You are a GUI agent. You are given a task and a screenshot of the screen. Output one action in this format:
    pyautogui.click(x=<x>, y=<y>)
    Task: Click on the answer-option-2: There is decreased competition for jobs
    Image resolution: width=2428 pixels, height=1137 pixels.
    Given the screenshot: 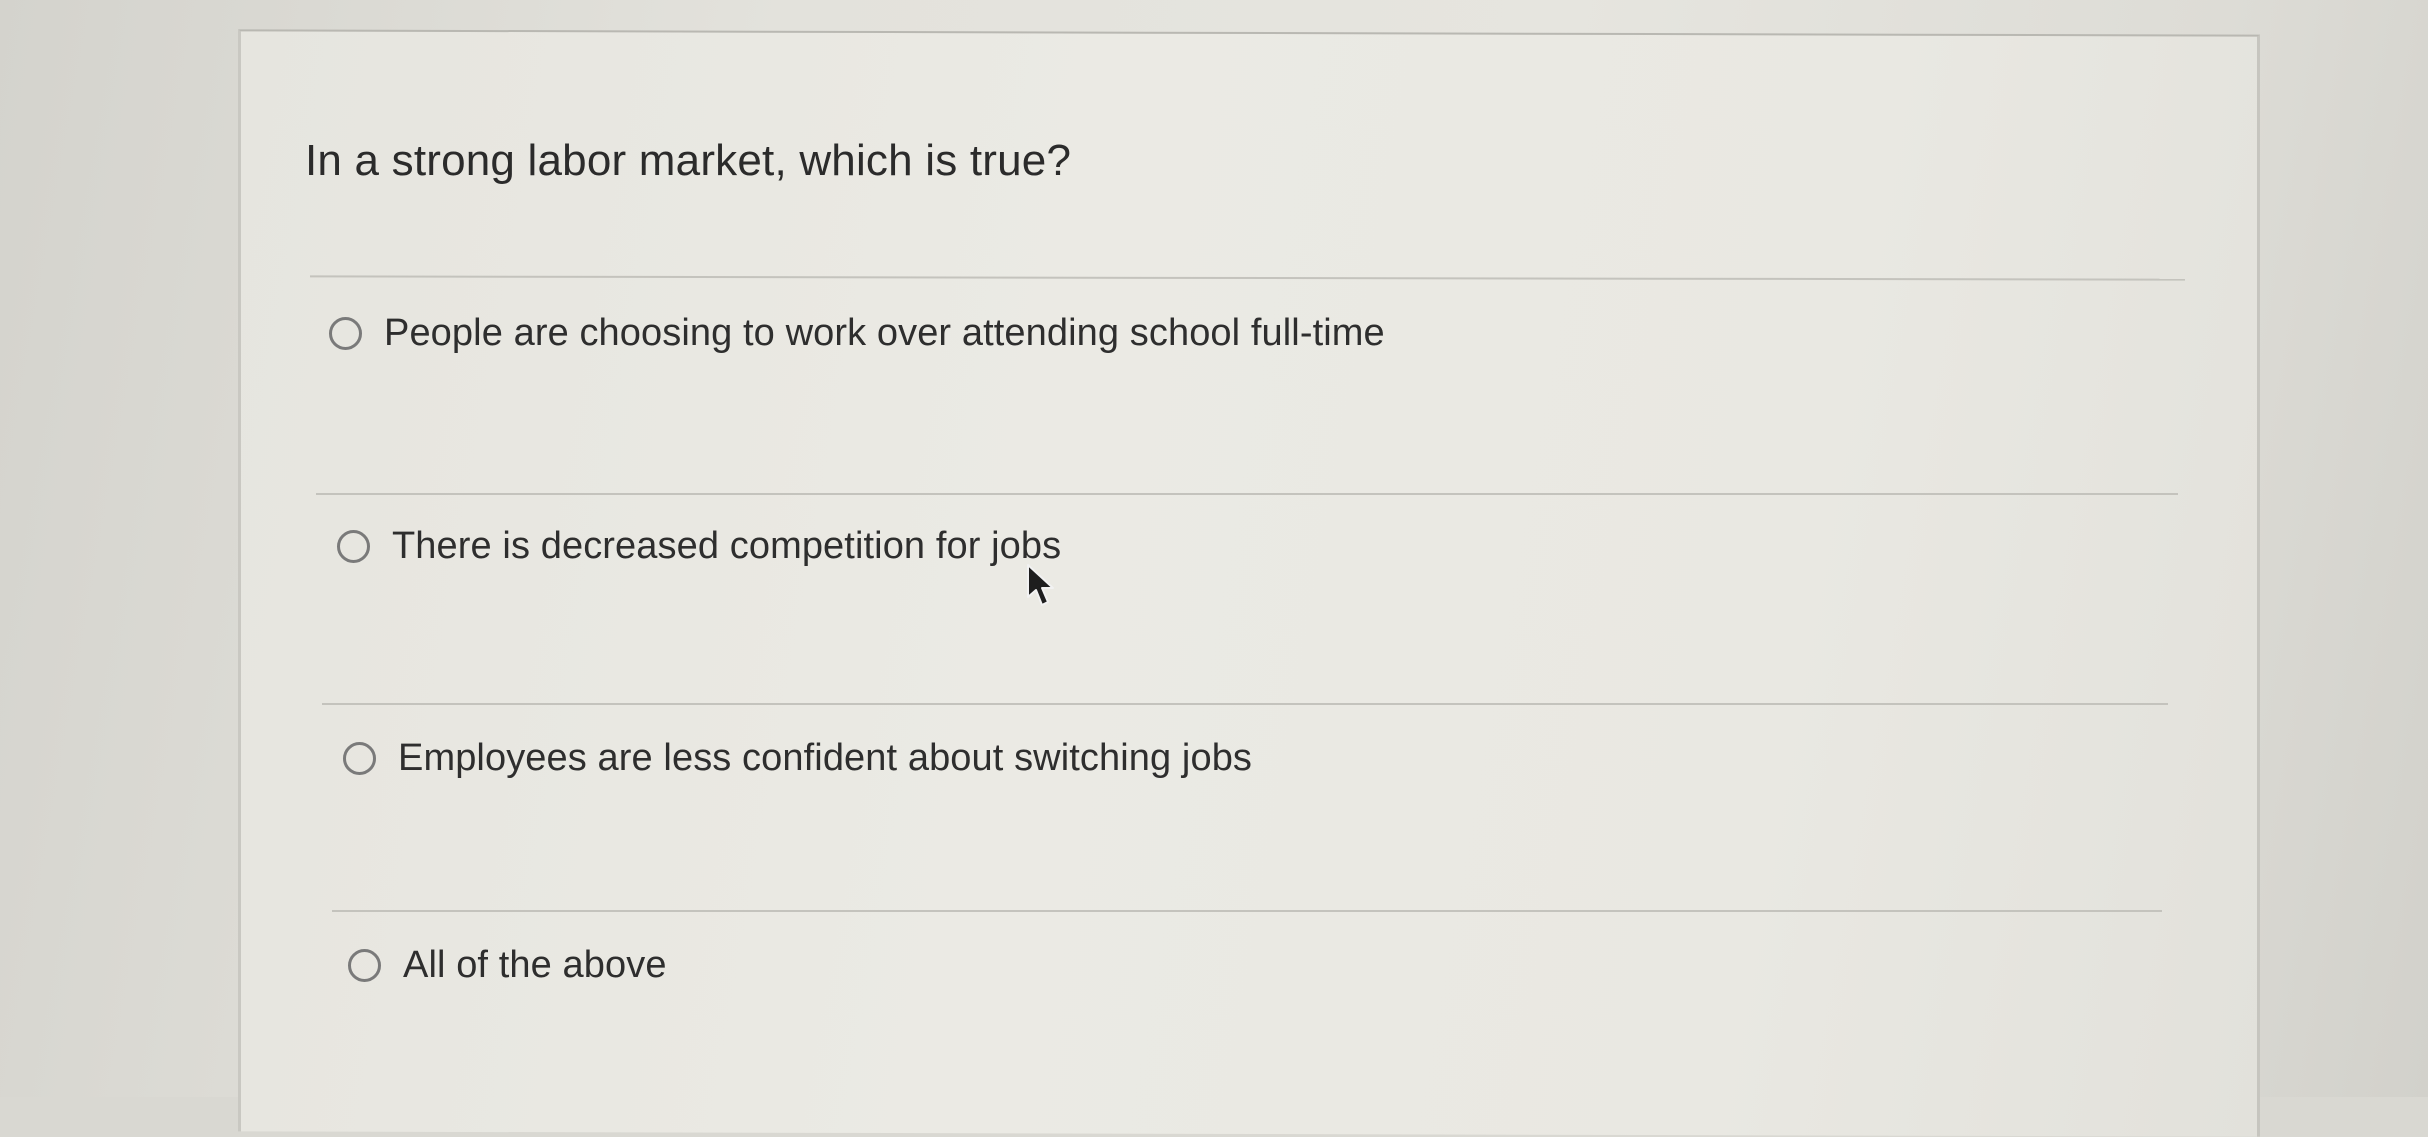 What is the action you would take?
    pyautogui.click(x=699, y=546)
    